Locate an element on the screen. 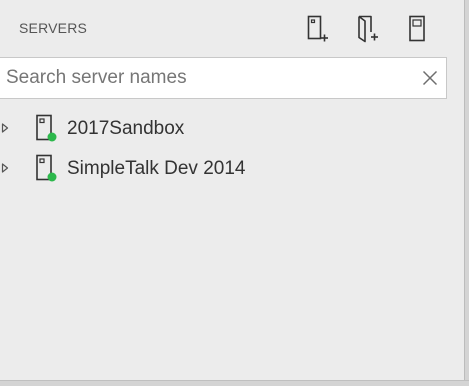 The height and width of the screenshot is (386, 469). new-connection-button is located at coordinates (318, 29).